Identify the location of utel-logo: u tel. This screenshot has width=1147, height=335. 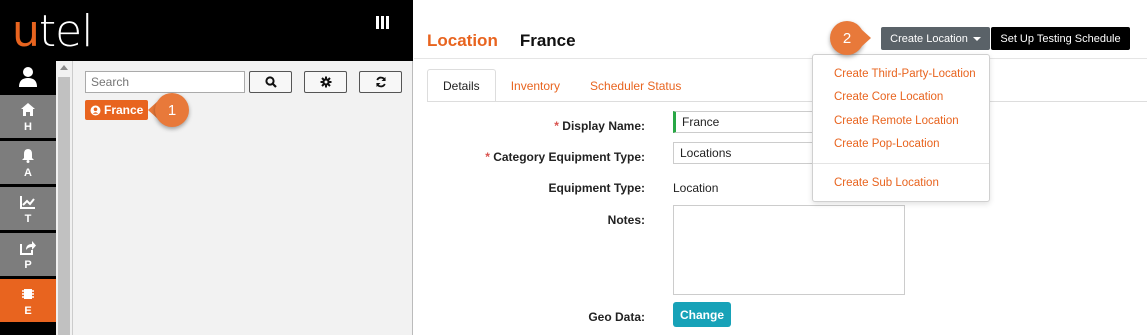
(53, 31).